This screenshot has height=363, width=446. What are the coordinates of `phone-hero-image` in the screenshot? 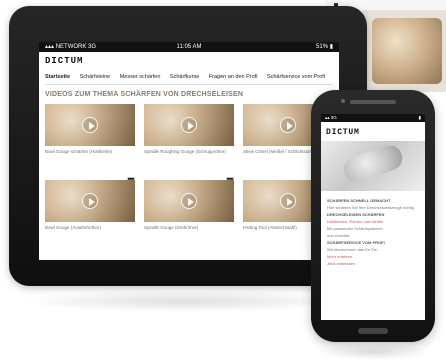 It's located at (373, 166).